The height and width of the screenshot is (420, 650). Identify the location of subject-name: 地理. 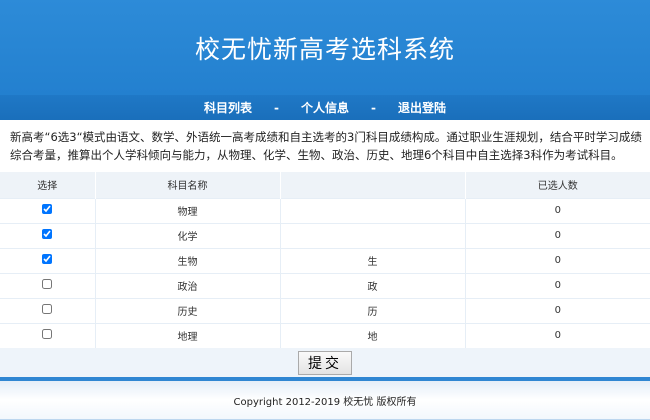
(187, 335).